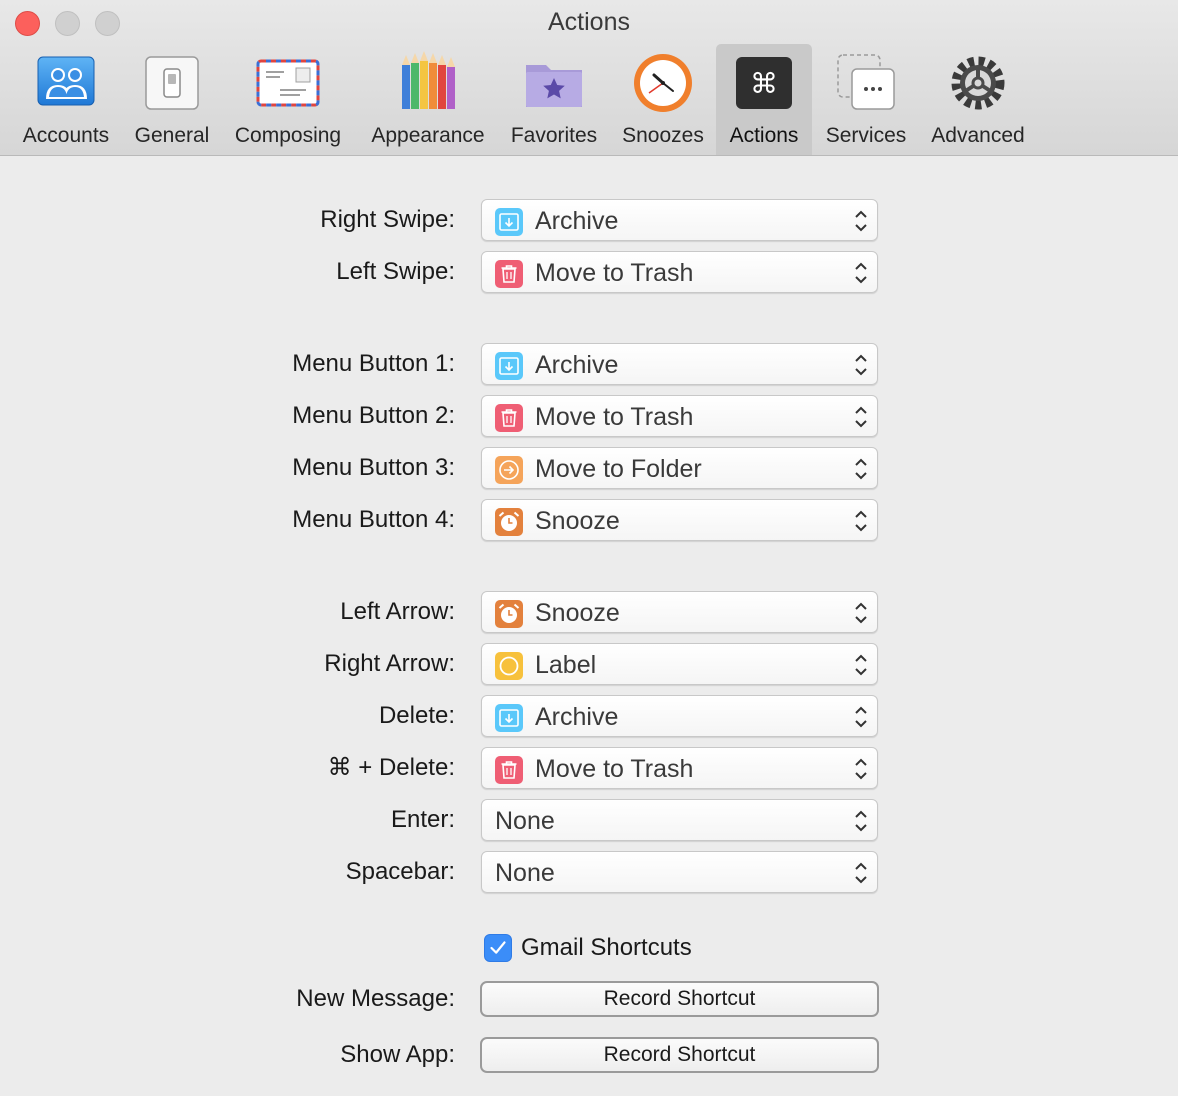 This screenshot has width=1178, height=1096. I want to click on cmd-delete-select: Move to Trash, so click(679, 768).